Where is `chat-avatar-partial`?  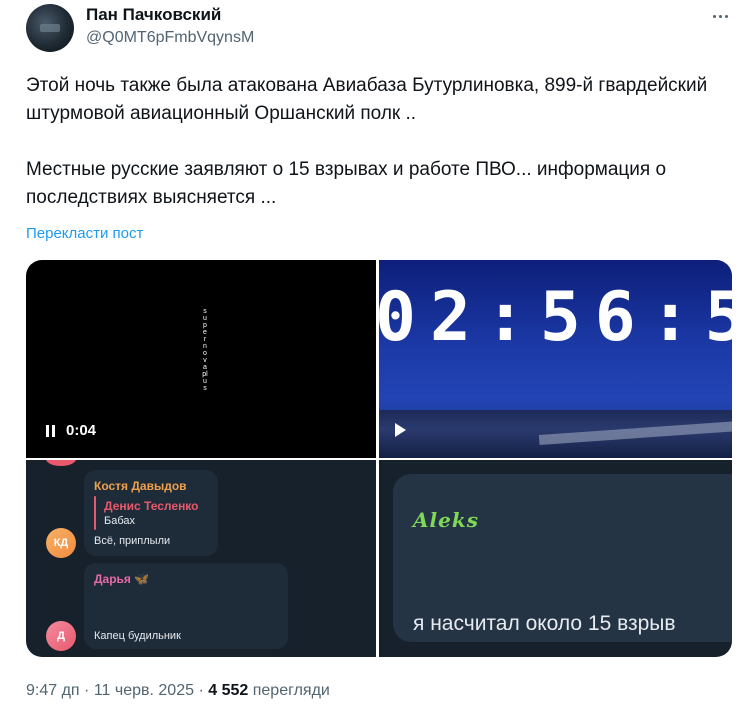
chat-avatar-partial is located at coordinates (61, 463).